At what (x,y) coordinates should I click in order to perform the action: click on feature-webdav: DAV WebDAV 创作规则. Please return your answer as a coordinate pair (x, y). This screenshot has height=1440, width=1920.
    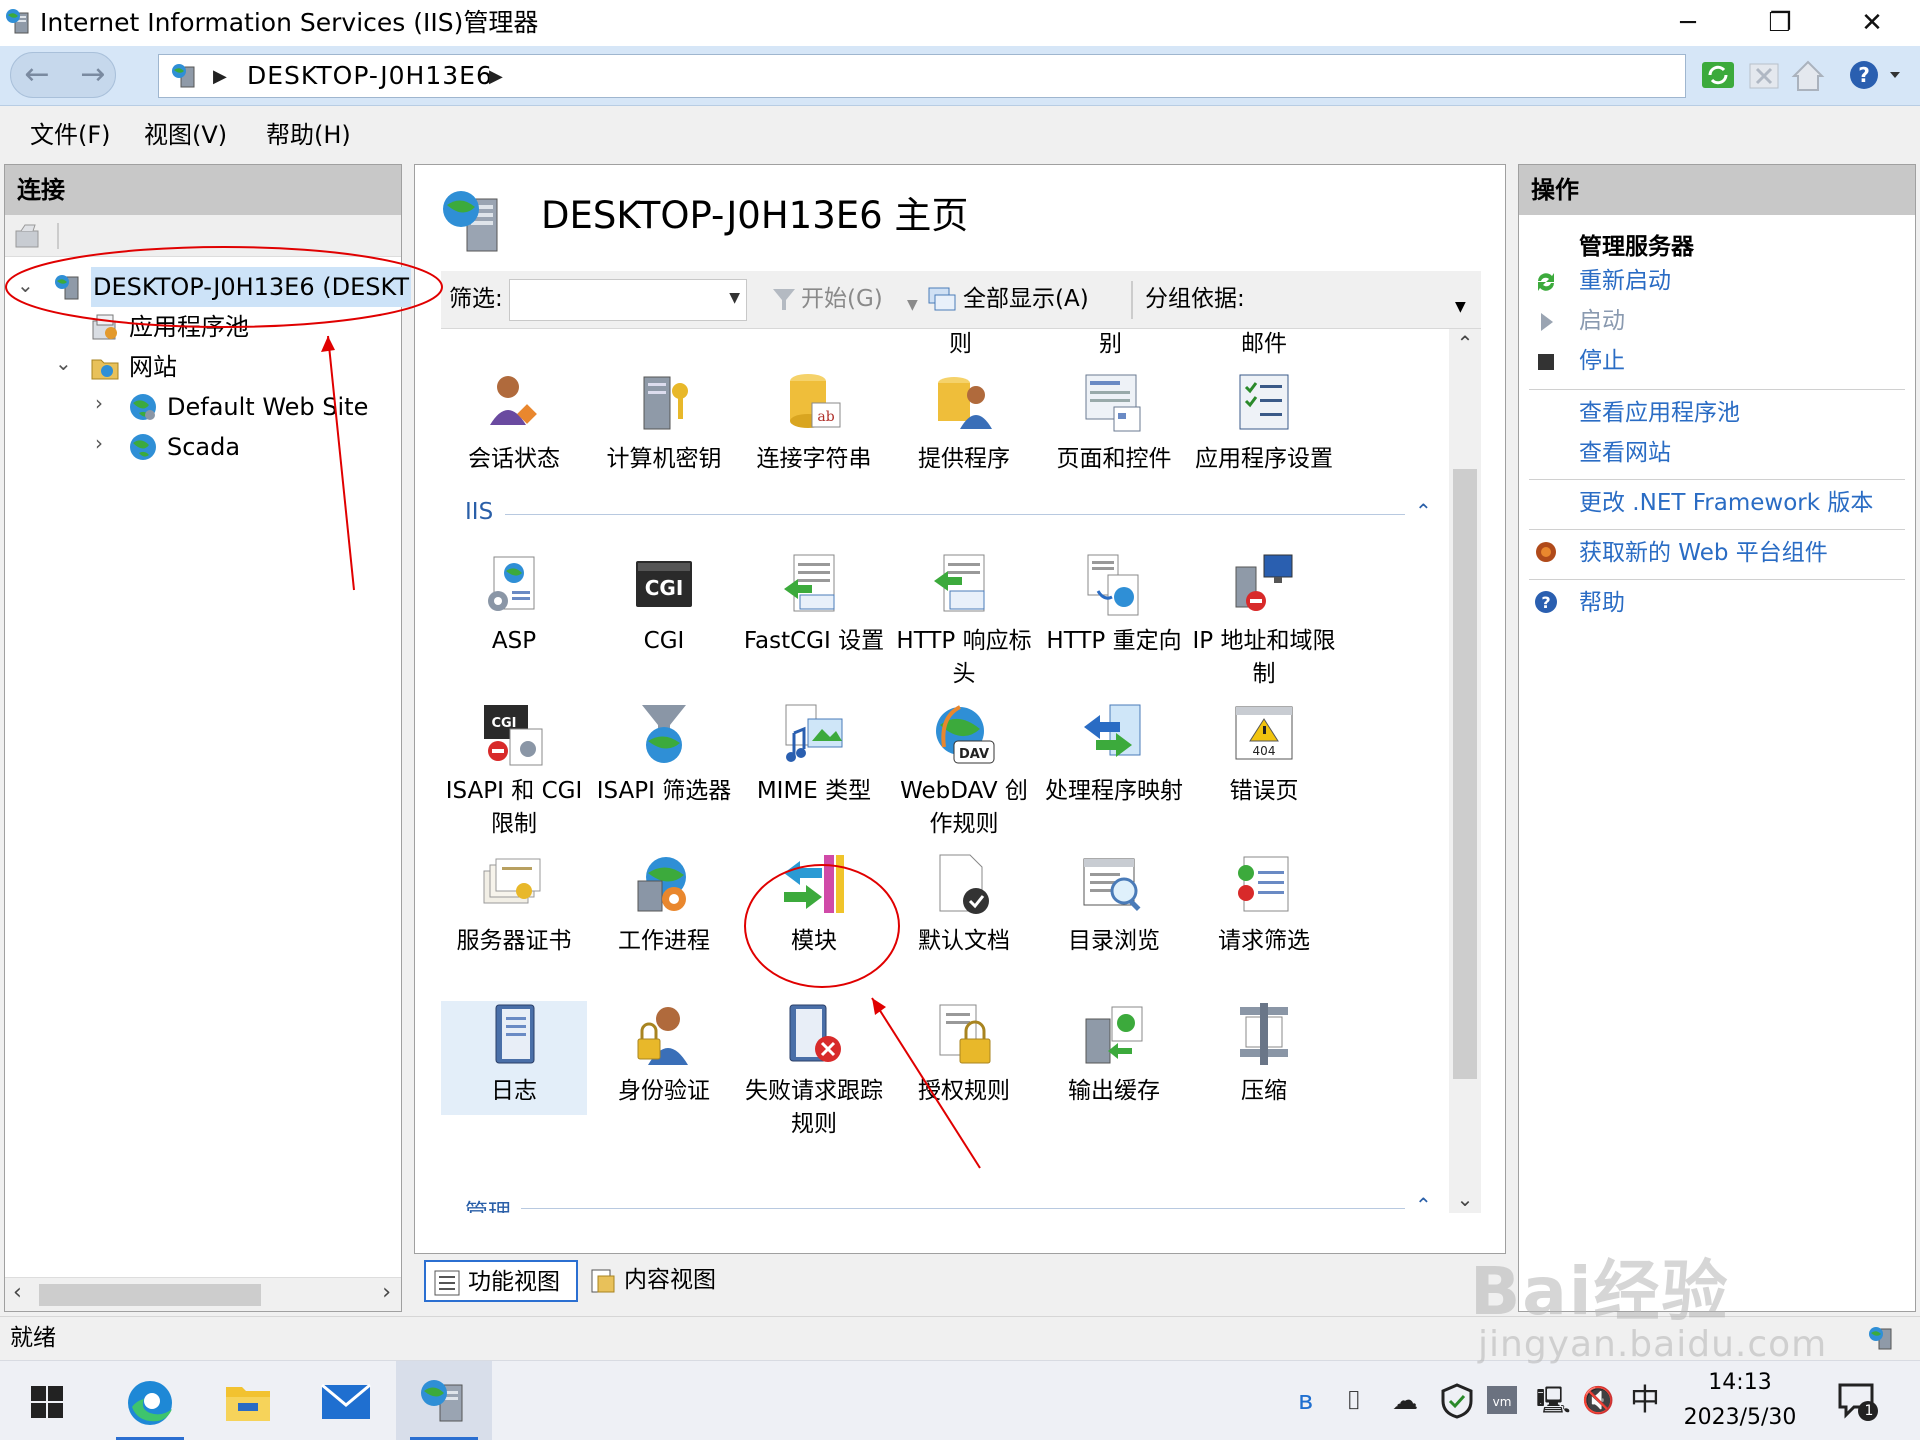
    Looking at the image, I should click on (964, 771).